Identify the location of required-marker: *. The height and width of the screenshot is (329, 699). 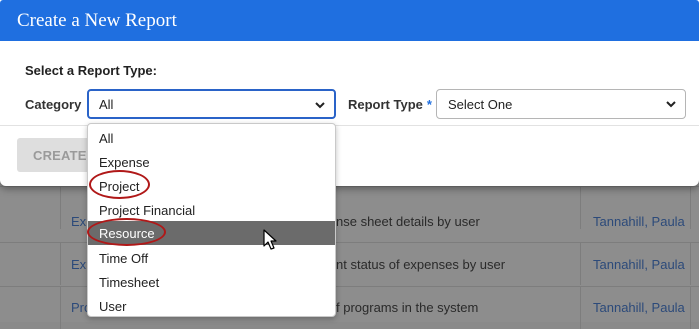
(429, 104).